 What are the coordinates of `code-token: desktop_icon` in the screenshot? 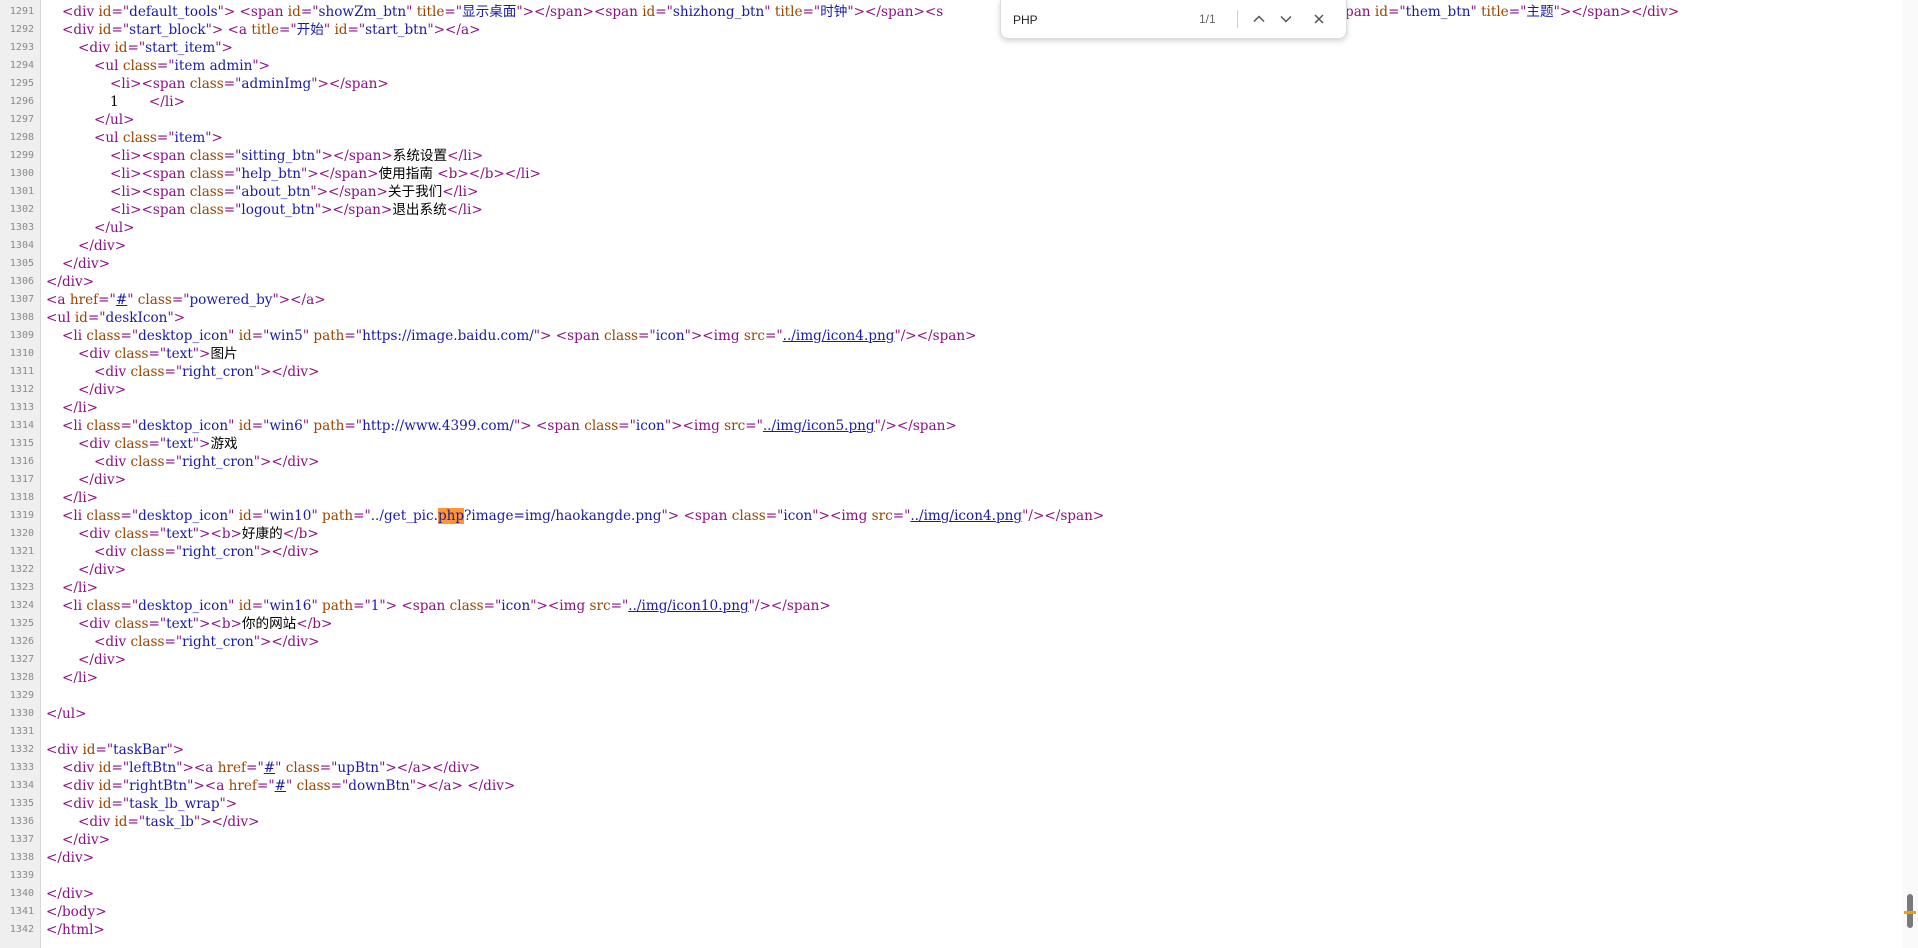 It's located at (183, 336).